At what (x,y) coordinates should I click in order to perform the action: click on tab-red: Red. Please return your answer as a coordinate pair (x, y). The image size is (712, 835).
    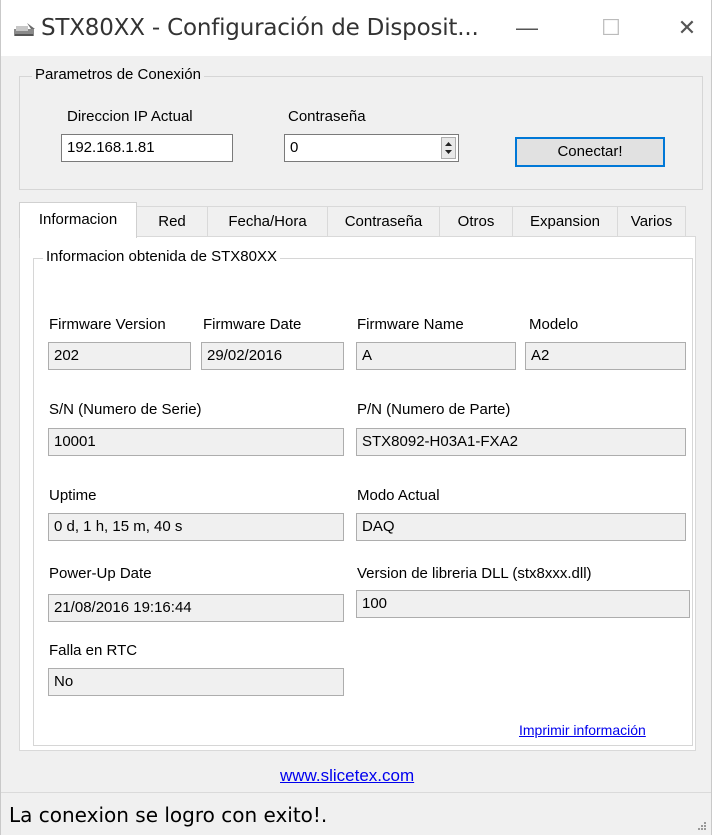
    Looking at the image, I should click on (172, 221).